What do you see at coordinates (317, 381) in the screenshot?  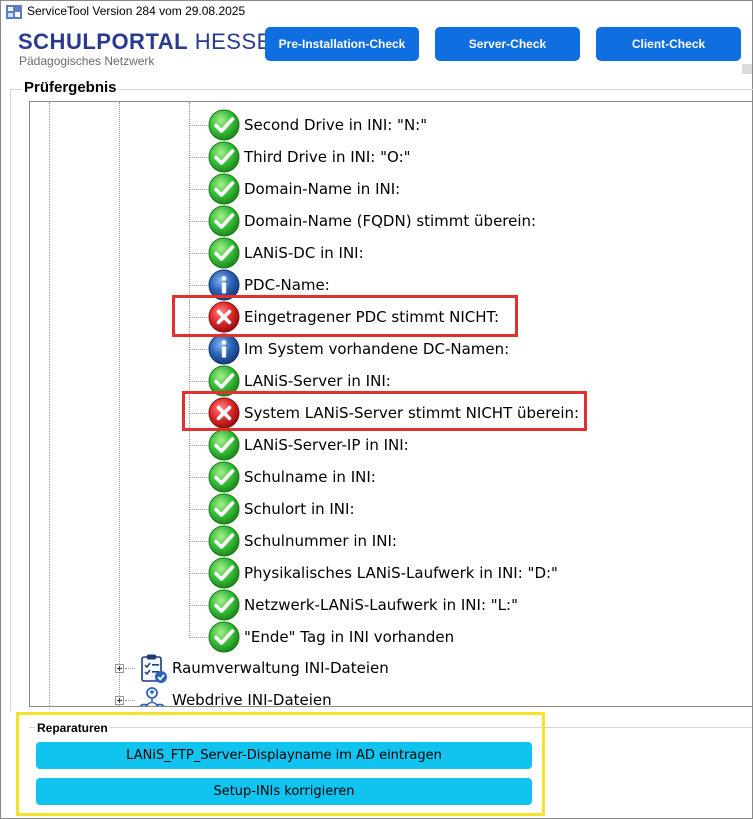 I see `check-result-label: LANiS-Server in INI:` at bounding box center [317, 381].